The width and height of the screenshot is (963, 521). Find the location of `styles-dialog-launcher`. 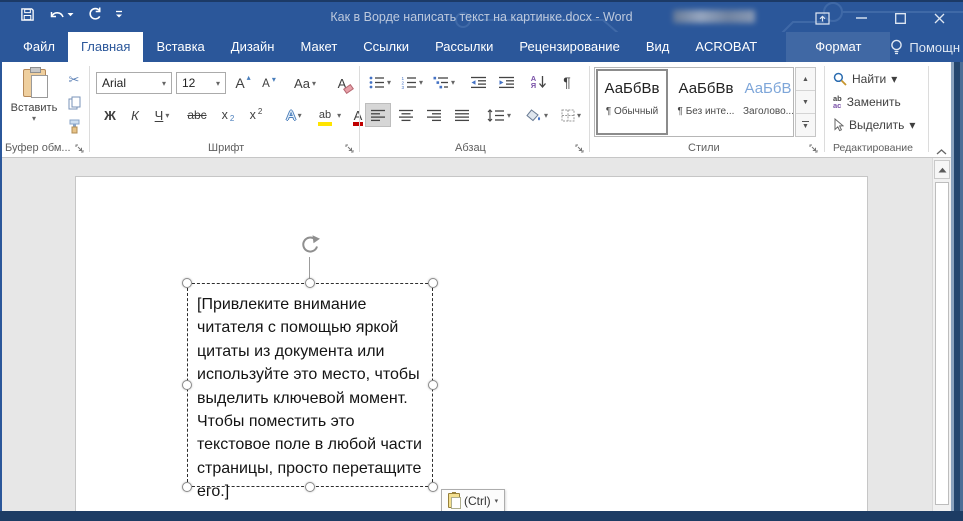

styles-dialog-launcher is located at coordinates (813, 148).